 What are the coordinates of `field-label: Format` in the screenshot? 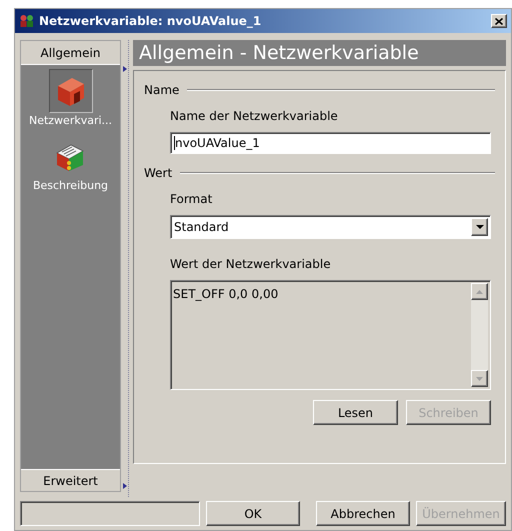 It's located at (192, 199).